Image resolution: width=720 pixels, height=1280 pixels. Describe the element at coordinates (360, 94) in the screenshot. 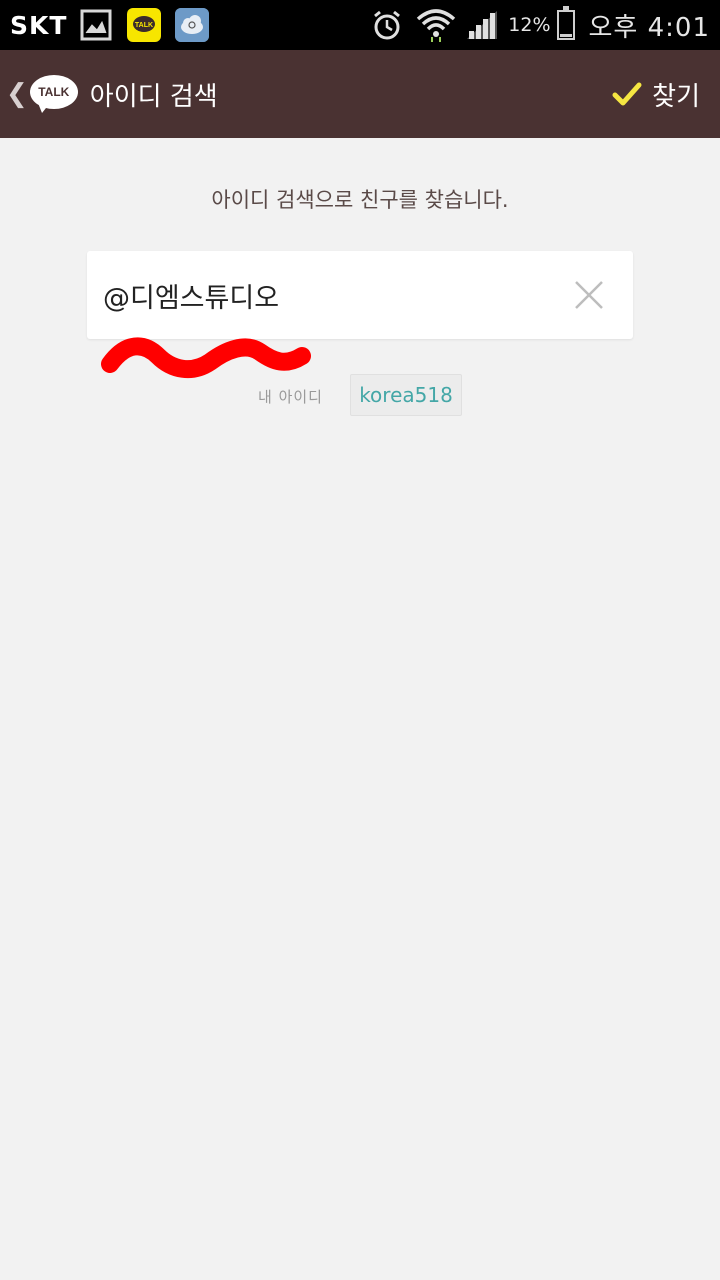

I see `app-header: ❮ TALK 아이디 검색 찾기` at that location.